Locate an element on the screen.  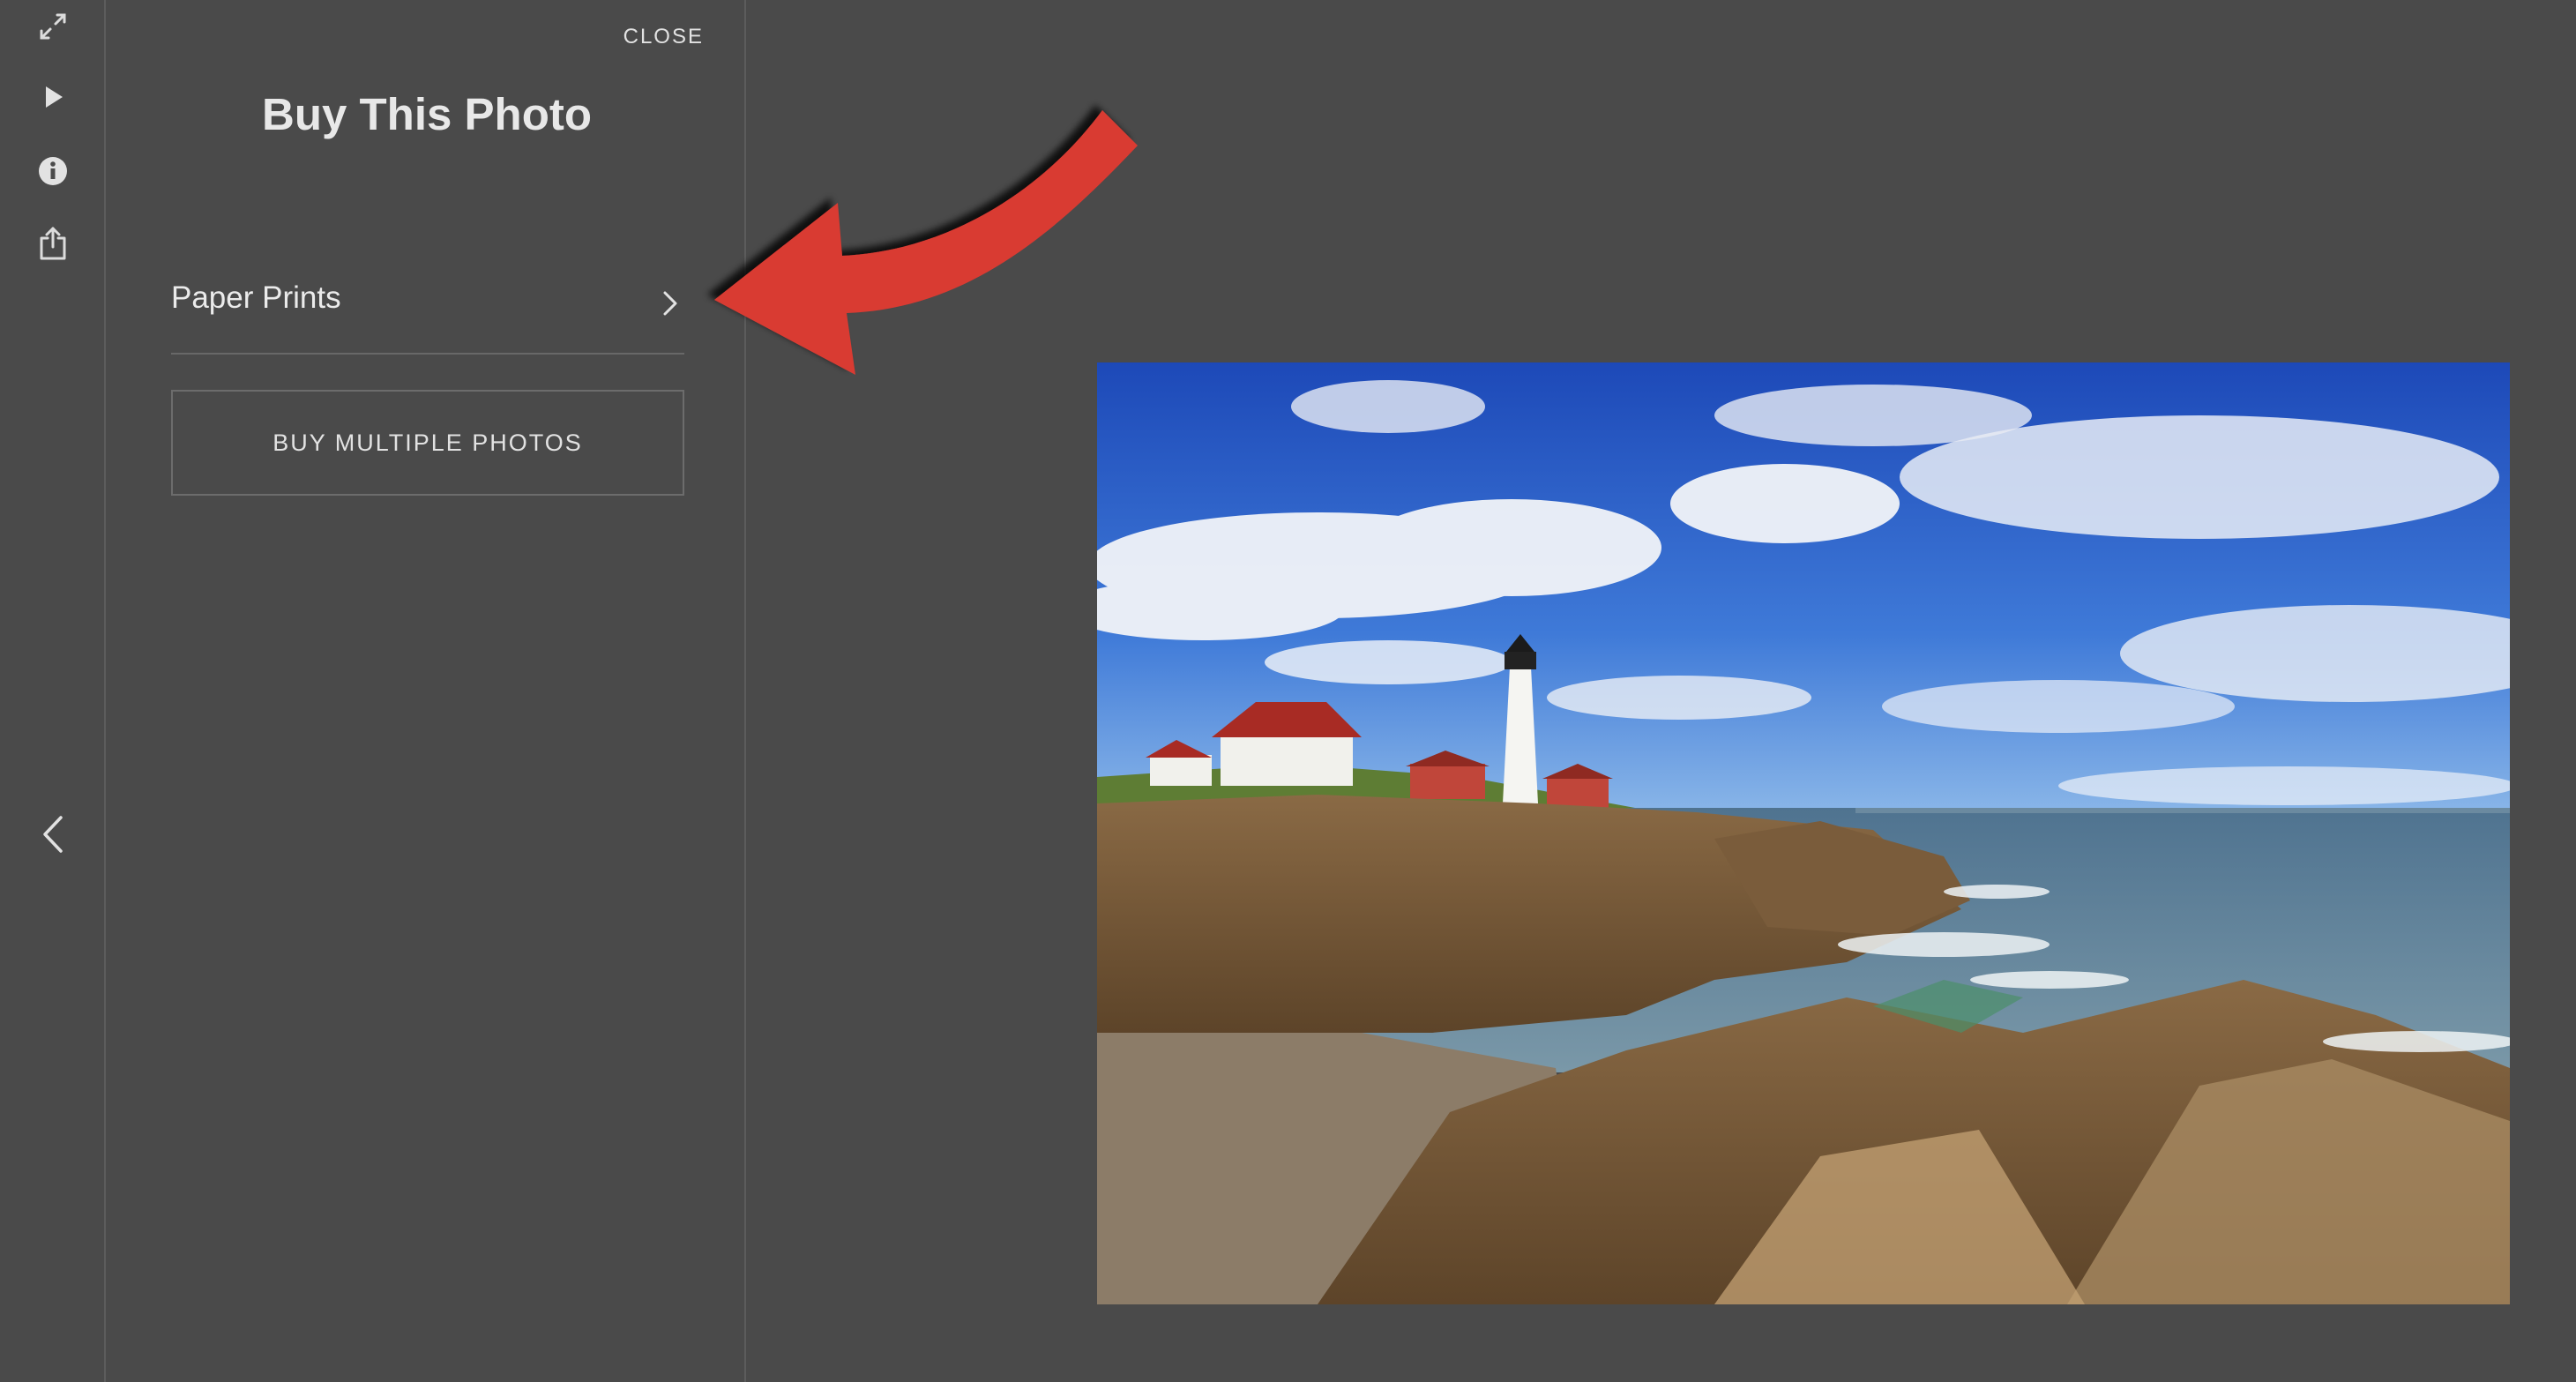
paper-prints-label: Paper Prints is located at coordinates (256, 297).